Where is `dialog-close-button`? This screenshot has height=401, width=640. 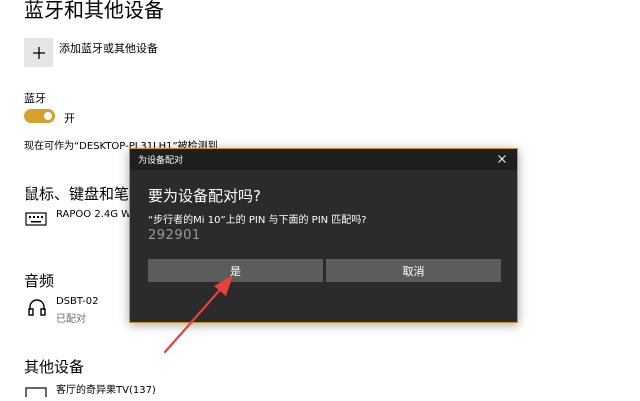 dialog-close-button is located at coordinates (502, 159).